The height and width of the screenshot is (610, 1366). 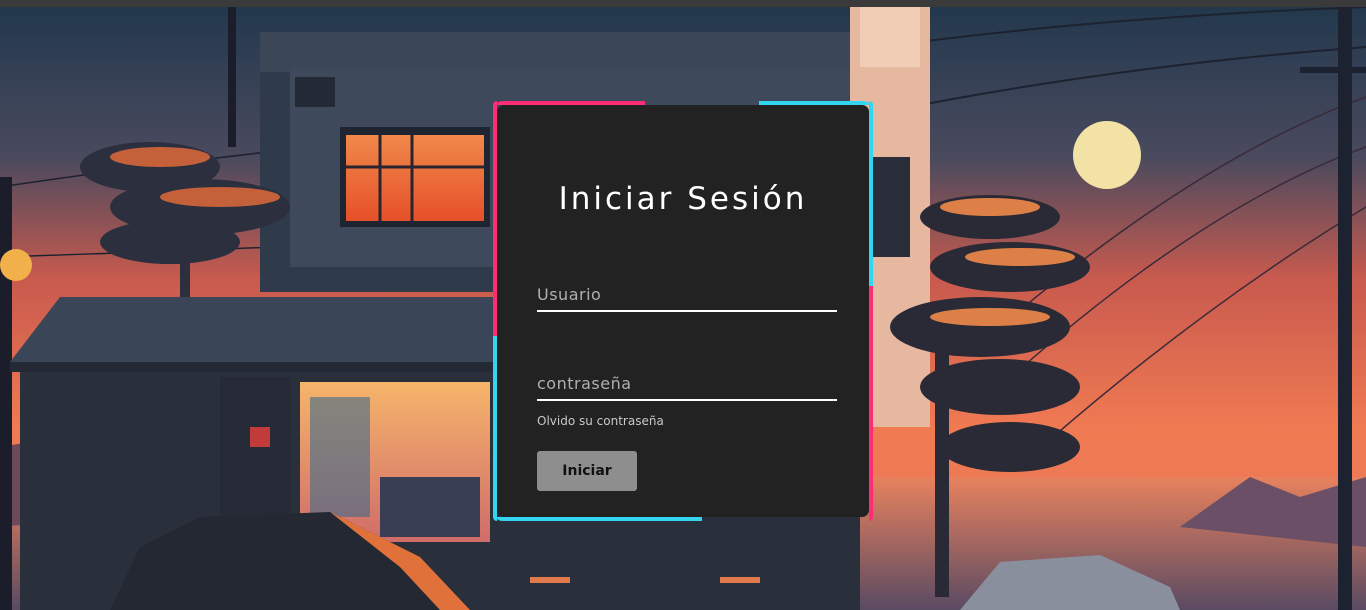 I want to click on password-field, so click(x=687, y=381).